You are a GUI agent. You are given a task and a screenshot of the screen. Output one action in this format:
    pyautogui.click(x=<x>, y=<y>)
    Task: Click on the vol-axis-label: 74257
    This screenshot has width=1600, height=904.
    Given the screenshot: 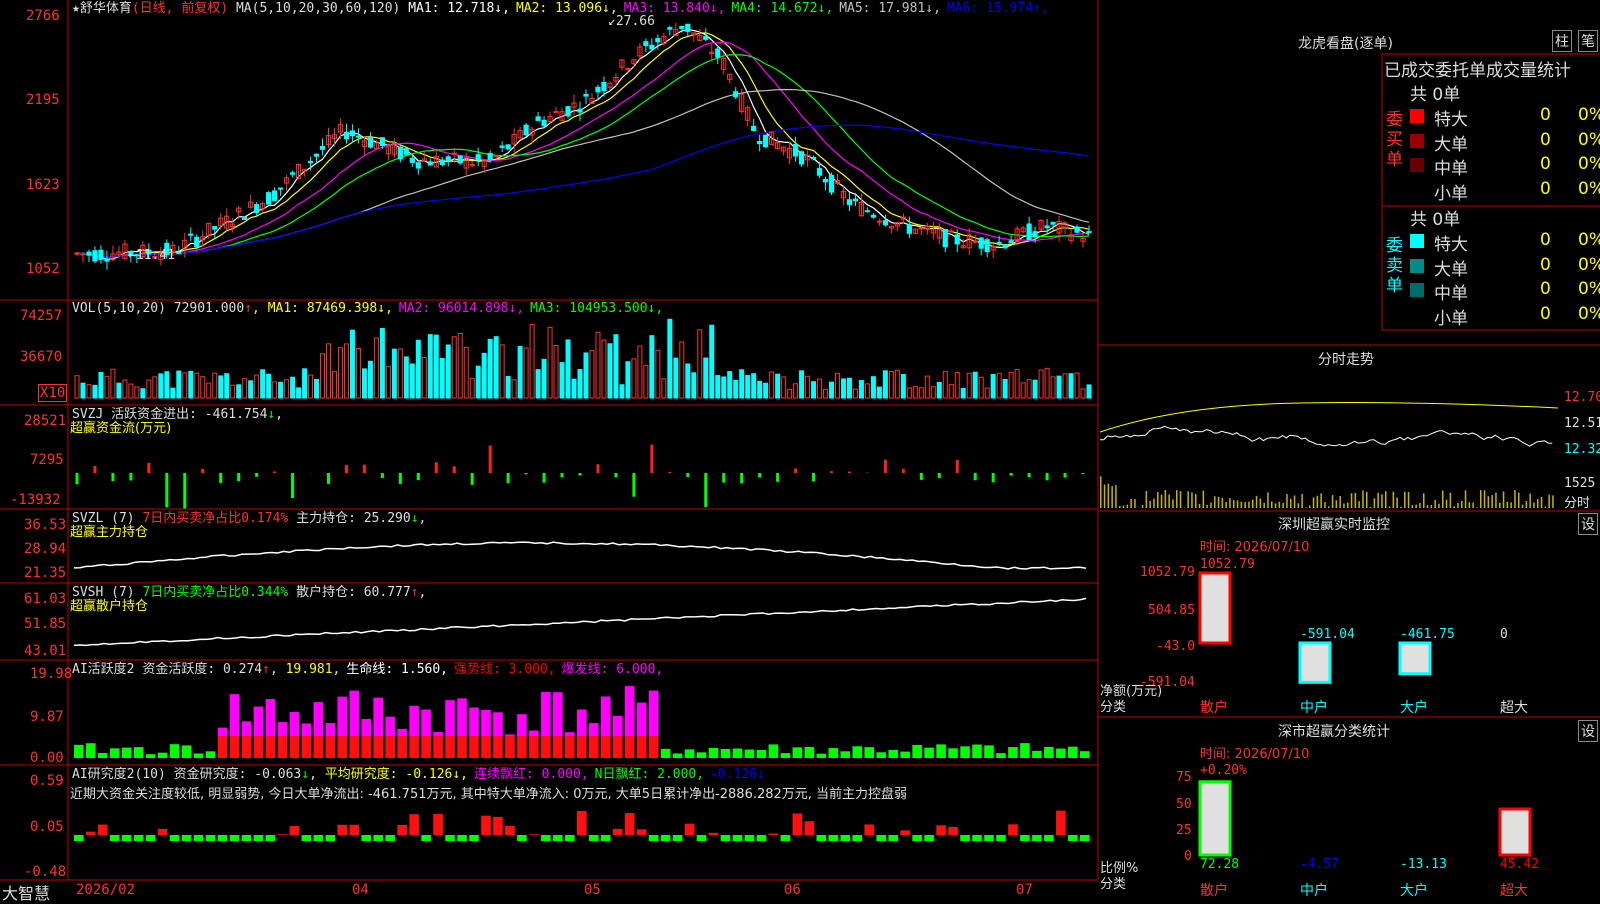 What is the action you would take?
    pyautogui.click(x=41, y=316)
    